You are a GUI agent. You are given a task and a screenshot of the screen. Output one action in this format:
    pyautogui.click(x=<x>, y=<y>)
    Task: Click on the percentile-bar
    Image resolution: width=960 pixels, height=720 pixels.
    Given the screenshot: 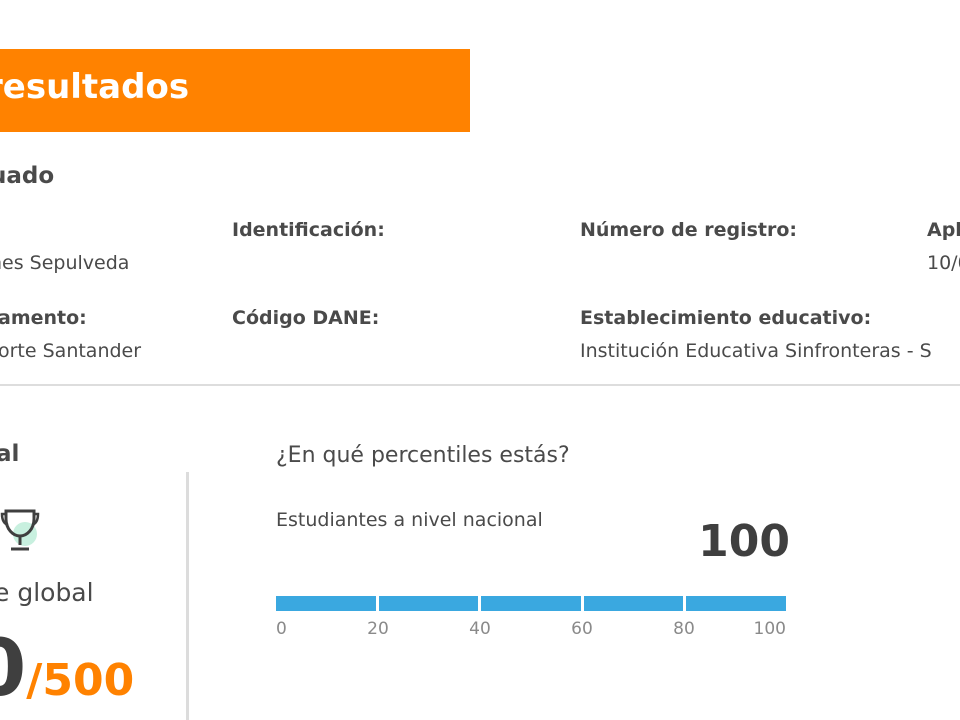 What is the action you would take?
    pyautogui.click(x=531, y=603)
    